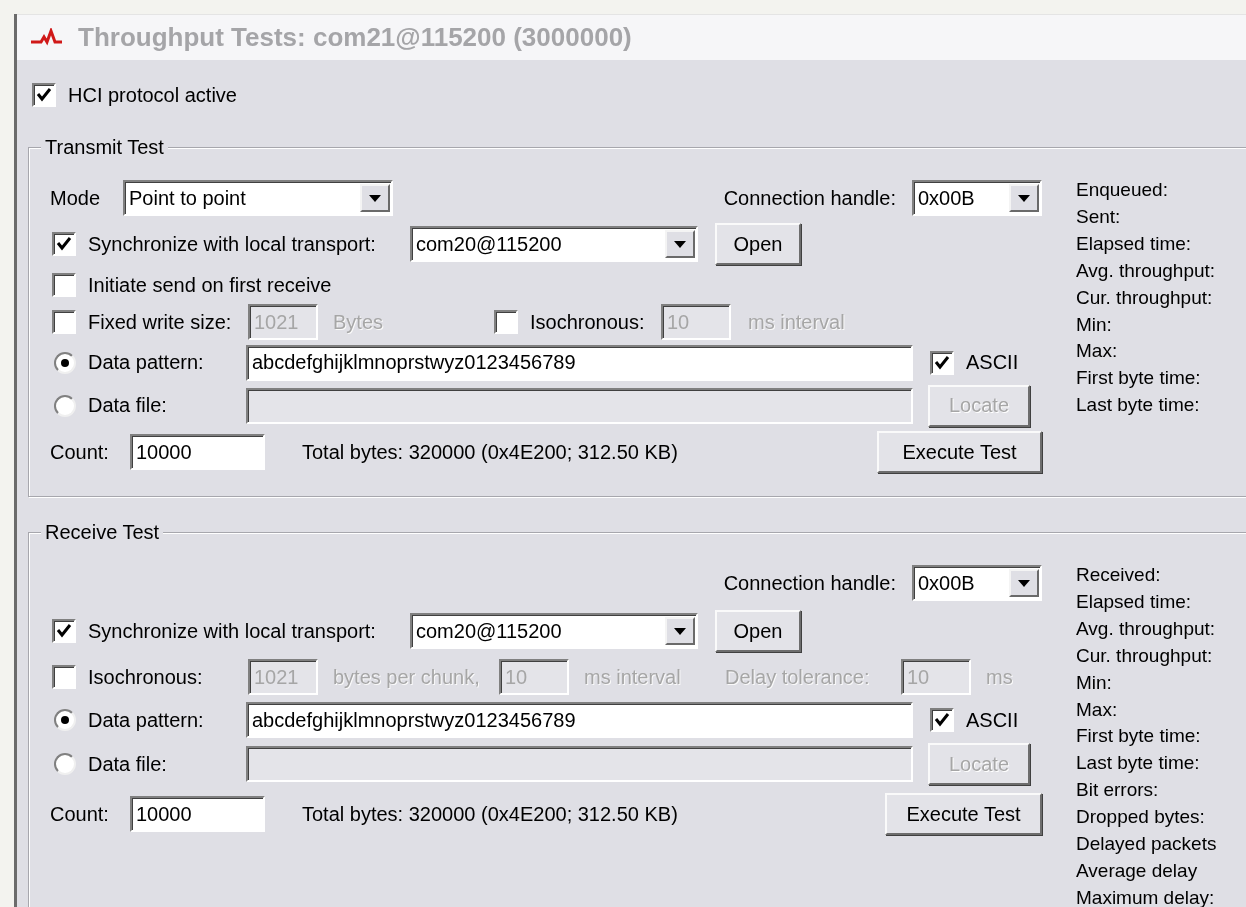  Describe the element at coordinates (258, 198) in the screenshot. I see `mode-dropdown: Point to point` at that location.